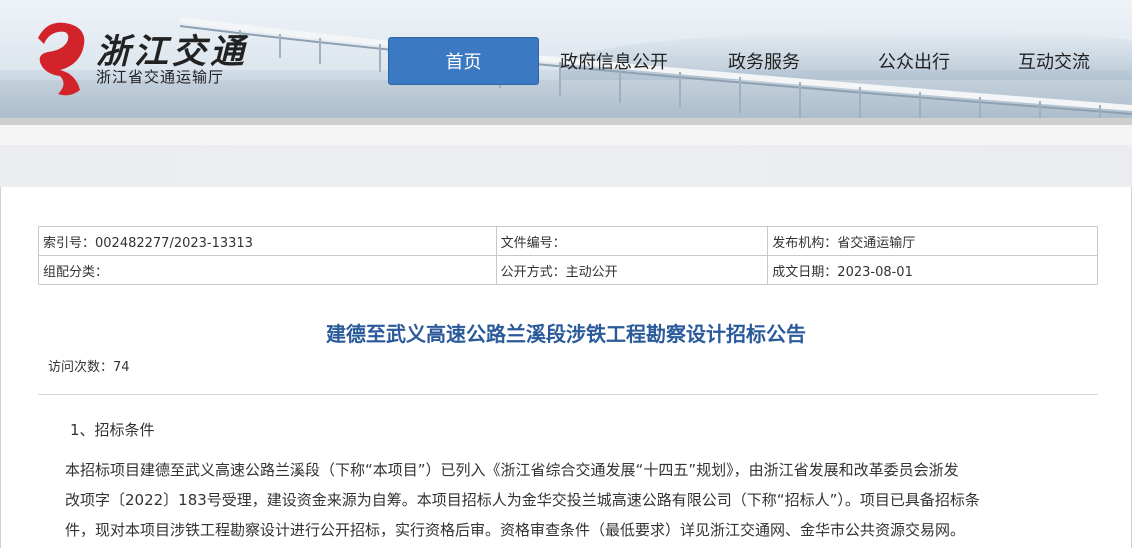  What do you see at coordinates (112, 430) in the screenshot?
I see `section-heading: 1、招标条件` at bounding box center [112, 430].